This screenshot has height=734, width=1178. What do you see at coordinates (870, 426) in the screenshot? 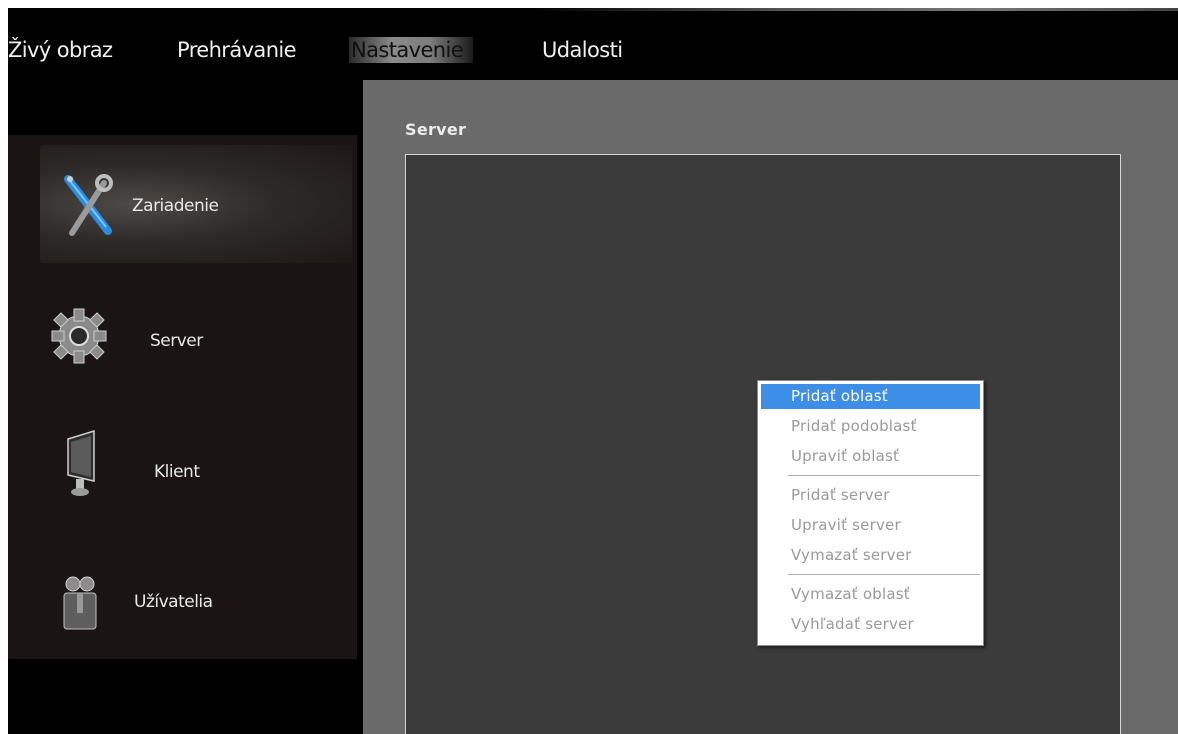
I see `ctx-add-subarea: Pridať podoblasť` at bounding box center [870, 426].